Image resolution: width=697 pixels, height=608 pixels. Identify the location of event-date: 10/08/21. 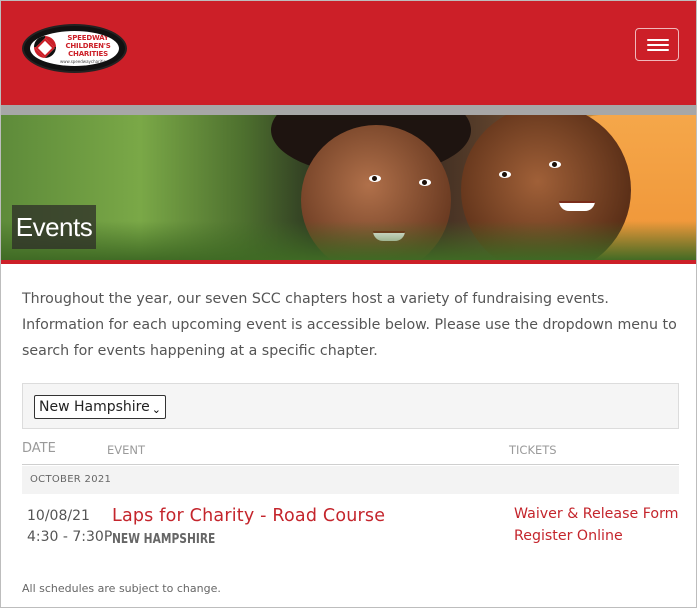
(58, 516).